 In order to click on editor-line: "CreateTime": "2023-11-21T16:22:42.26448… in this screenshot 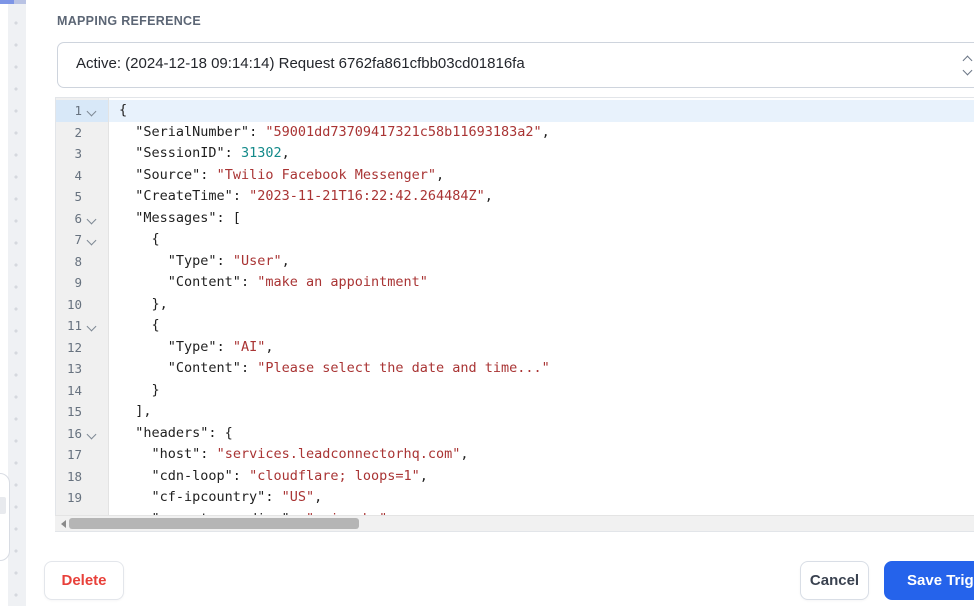, I will do `click(541, 197)`.